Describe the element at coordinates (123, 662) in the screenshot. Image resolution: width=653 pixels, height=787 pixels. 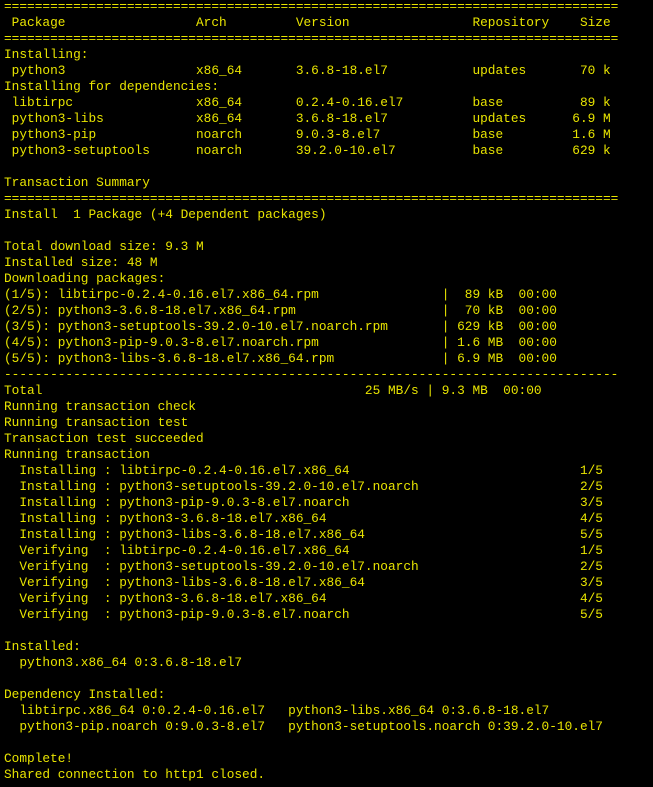
I see `terminal-line: python3.x86_64 0:3.6.8-18.el7` at that location.